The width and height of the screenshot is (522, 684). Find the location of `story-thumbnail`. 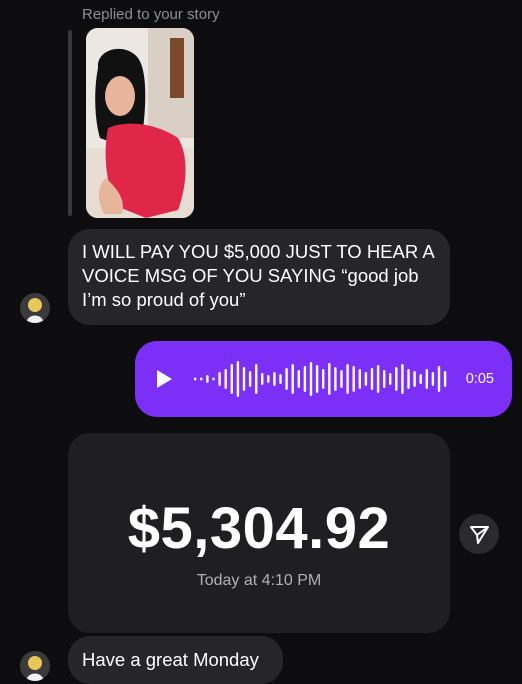

story-thumbnail is located at coordinates (140, 123).